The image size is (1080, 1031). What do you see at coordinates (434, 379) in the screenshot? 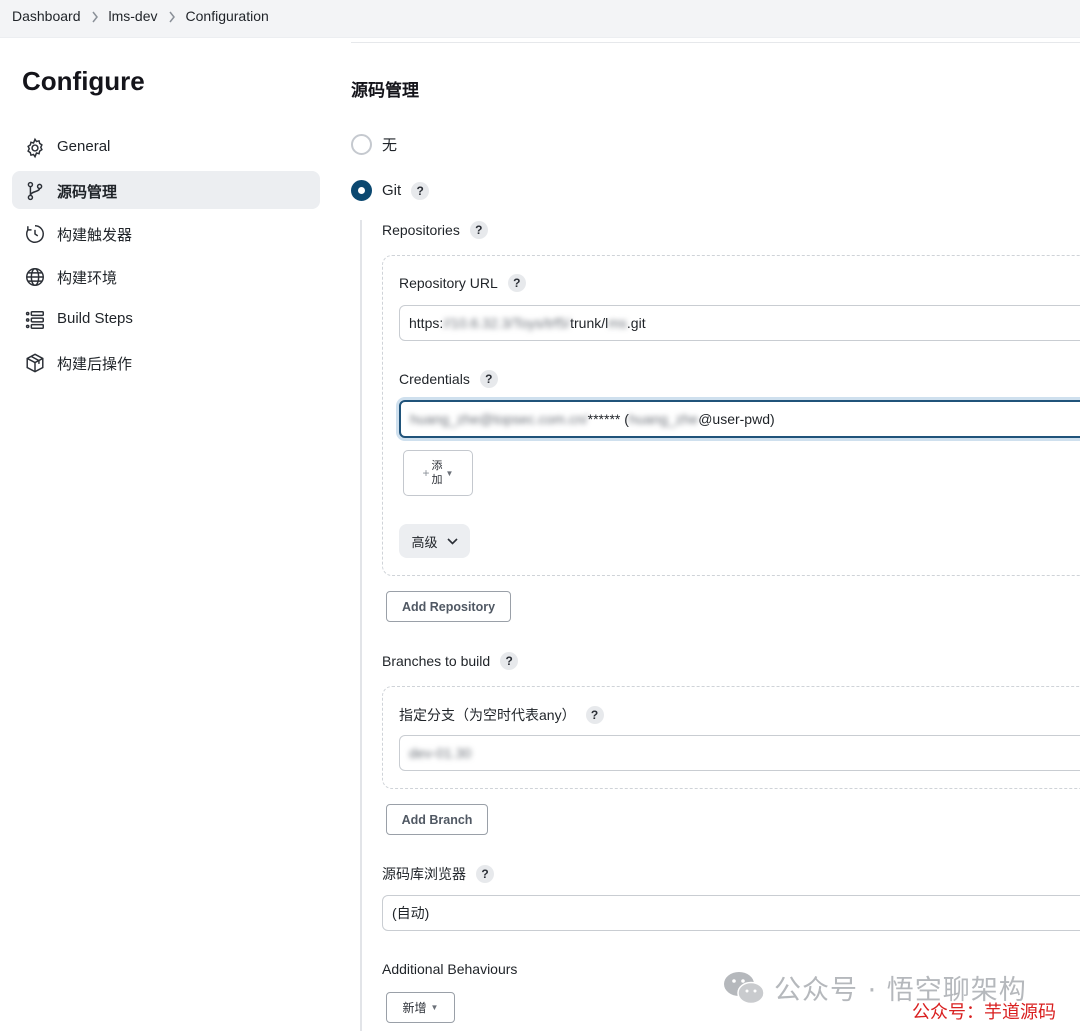
I see `credentials-label-text: Credentials` at bounding box center [434, 379].